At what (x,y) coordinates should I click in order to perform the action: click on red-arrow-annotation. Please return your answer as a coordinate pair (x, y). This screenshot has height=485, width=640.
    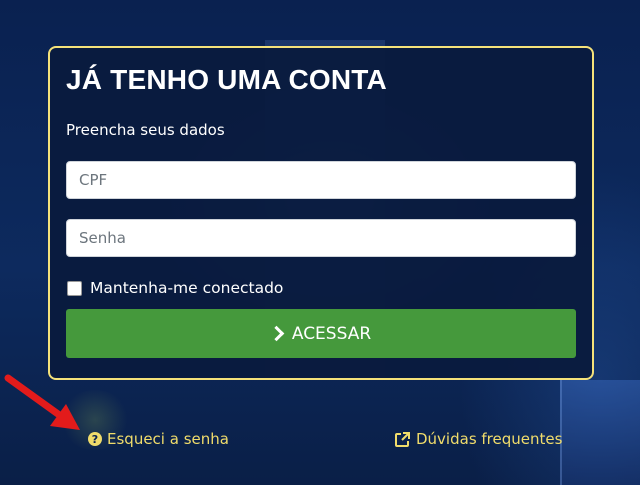
    Looking at the image, I should click on (42, 402).